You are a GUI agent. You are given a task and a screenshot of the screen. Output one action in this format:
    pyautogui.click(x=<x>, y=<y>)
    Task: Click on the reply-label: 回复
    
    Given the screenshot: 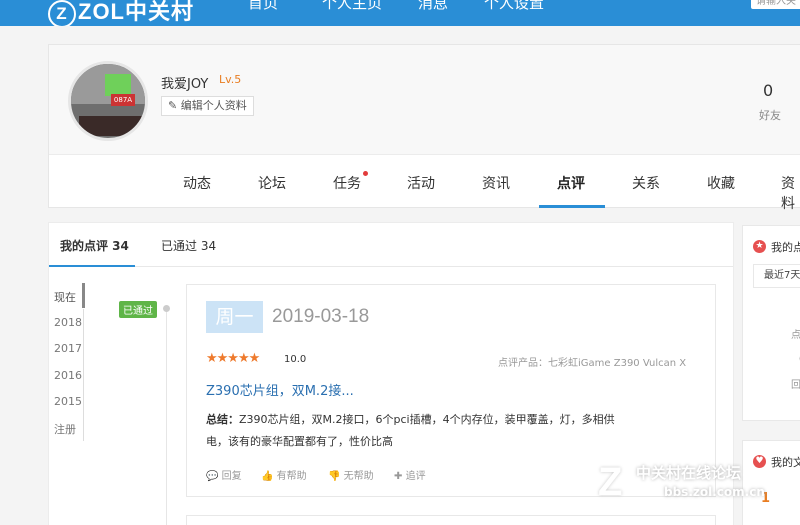 What is the action you would take?
    pyautogui.click(x=231, y=476)
    